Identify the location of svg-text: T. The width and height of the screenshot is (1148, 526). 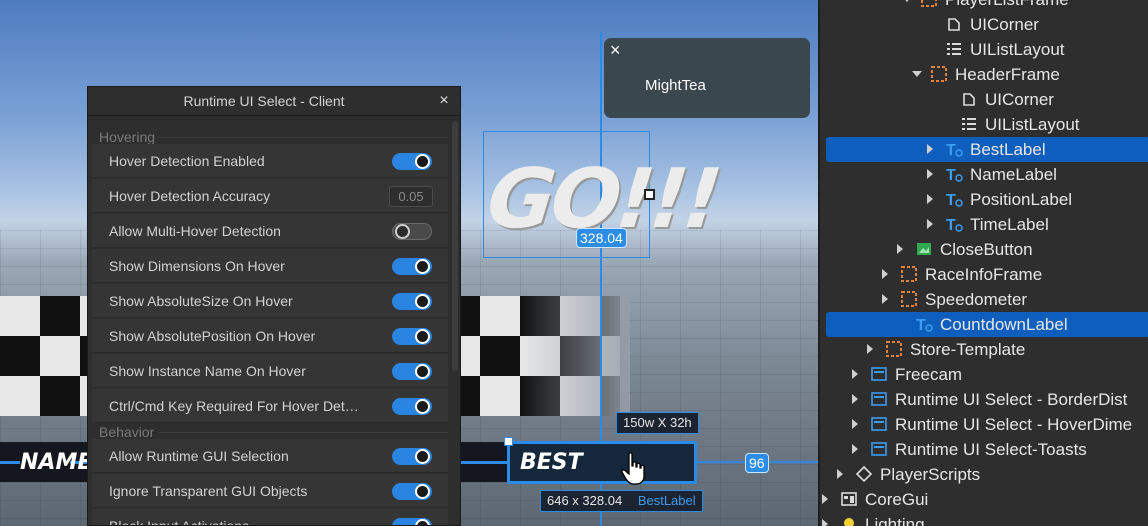
(951, 150).